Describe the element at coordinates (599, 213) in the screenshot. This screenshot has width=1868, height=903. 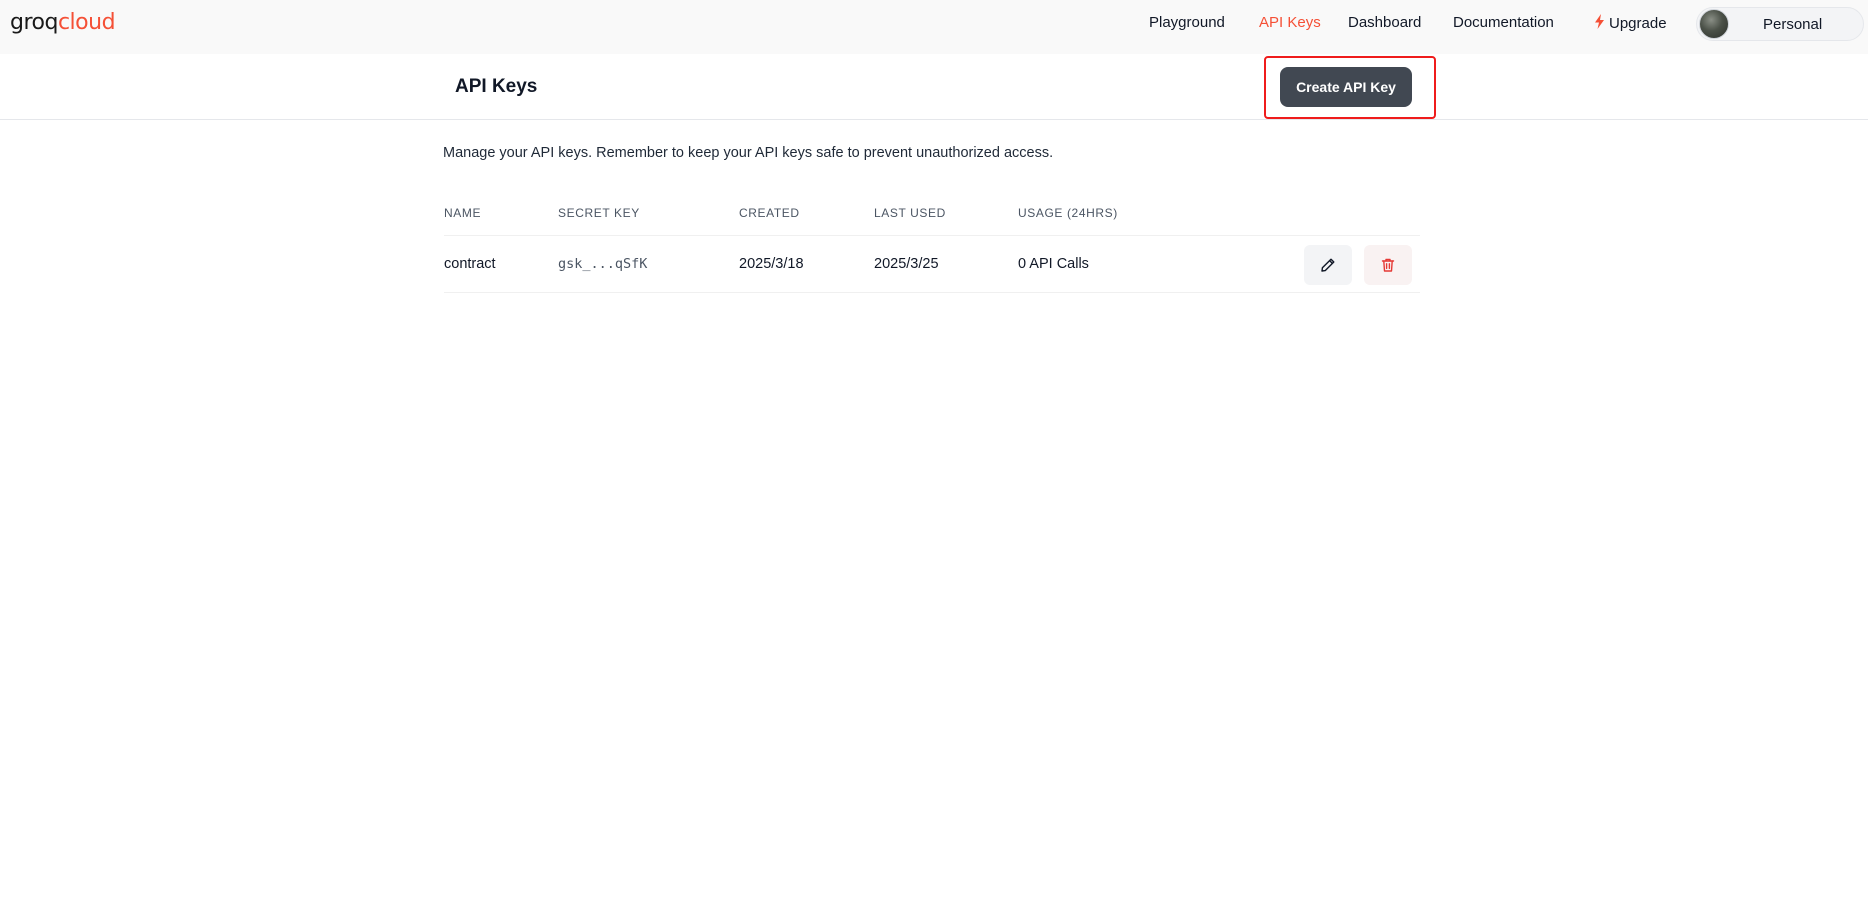
I see `column-header-secret-key: SECRET KEY` at that location.